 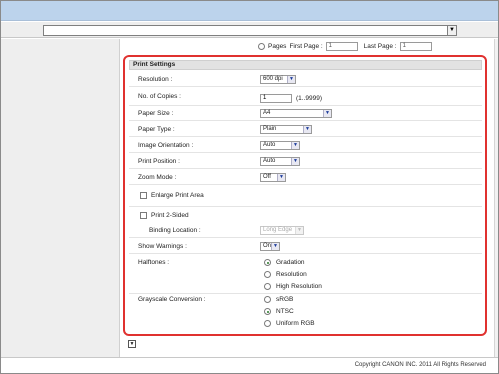 What do you see at coordinates (305, 216) in the screenshot?
I see `two-sided-row: Print 2-Sided` at bounding box center [305, 216].